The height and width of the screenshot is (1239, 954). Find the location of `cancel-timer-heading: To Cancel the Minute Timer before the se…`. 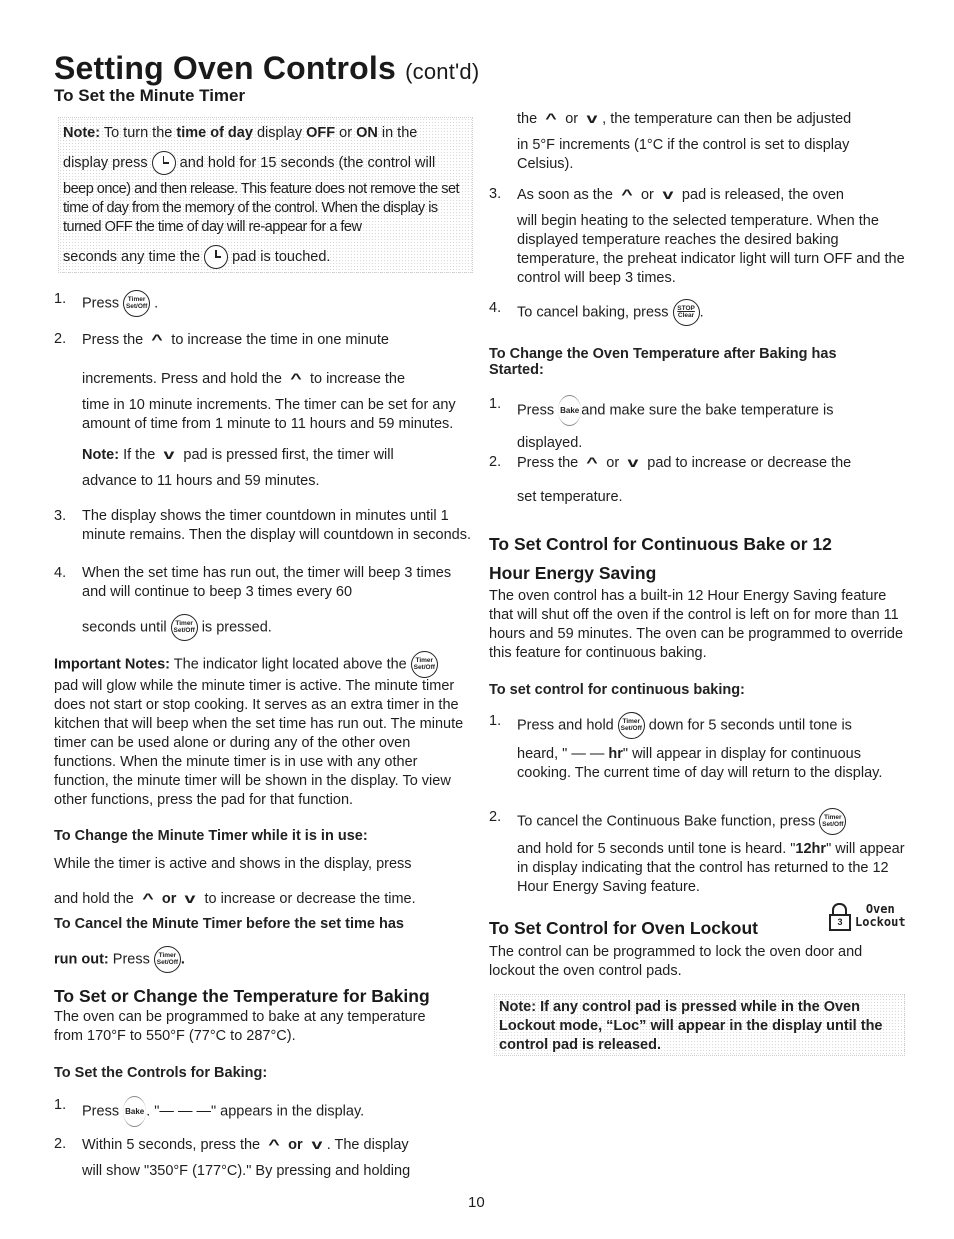

cancel-timer-heading: To Cancel the Minute Timer before the se… is located at coordinates (229, 924).